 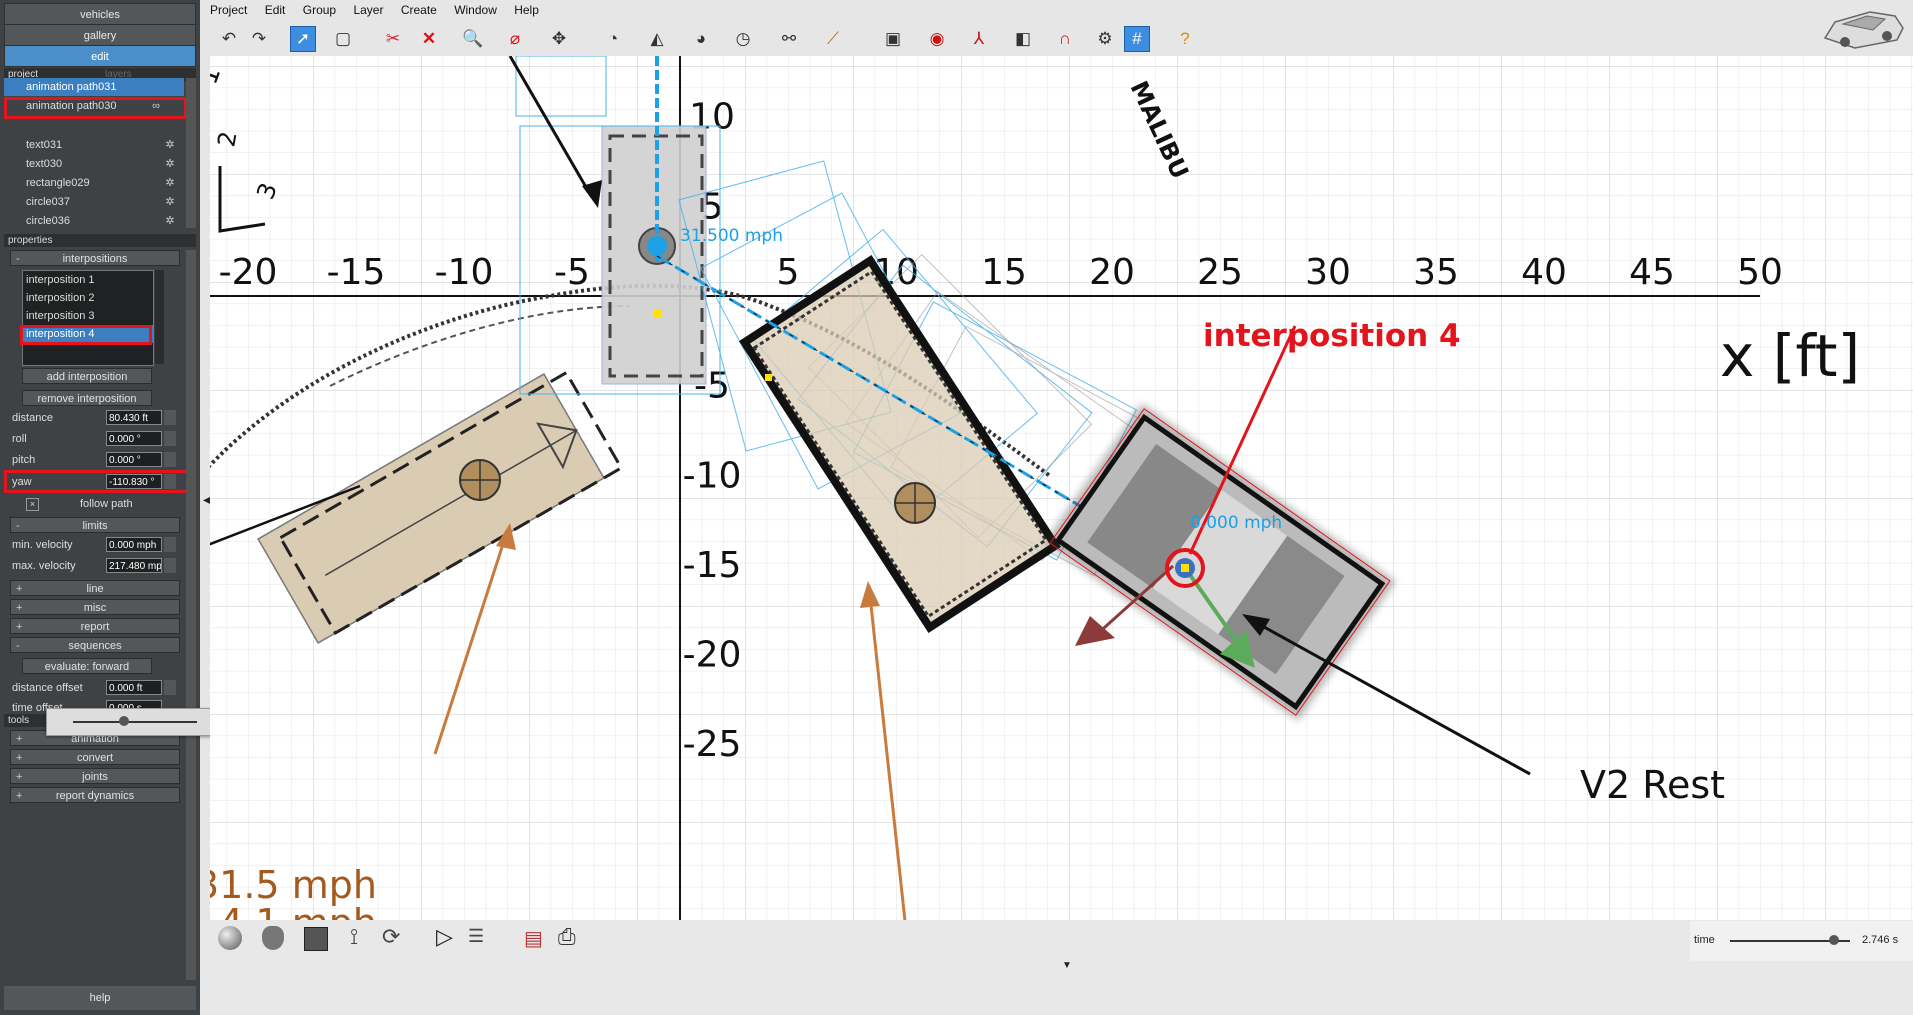 What do you see at coordinates (48, 202) in the screenshot?
I see `tree-item-label: circle037` at bounding box center [48, 202].